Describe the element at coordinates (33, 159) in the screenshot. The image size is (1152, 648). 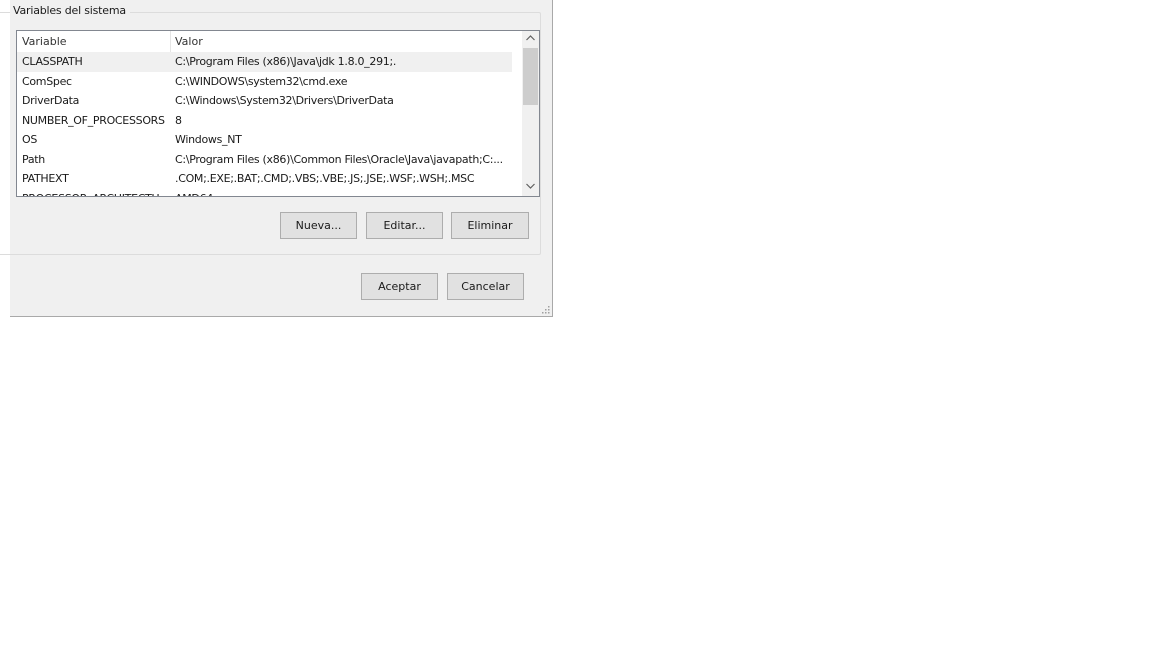
I see `variable-cell: Path` at that location.